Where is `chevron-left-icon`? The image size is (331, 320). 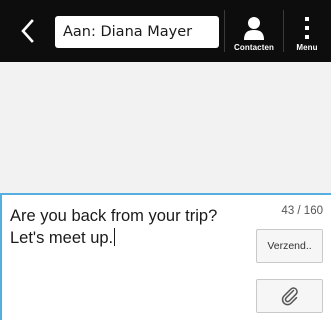
chevron-left-icon is located at coordinates (27, 31).